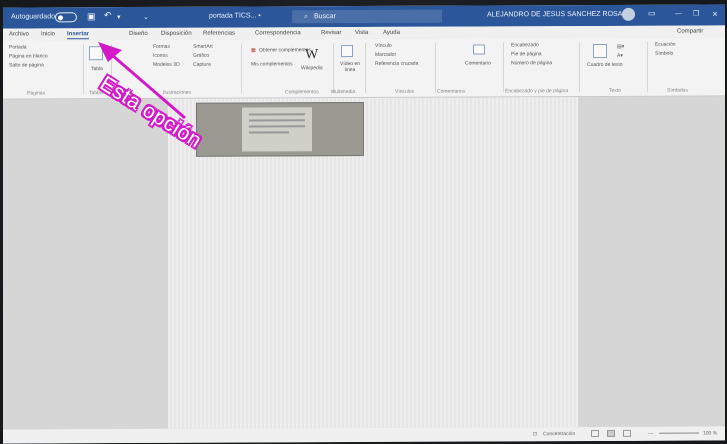  I want to click on tab-referencias: Referencias, so click(219, 34).